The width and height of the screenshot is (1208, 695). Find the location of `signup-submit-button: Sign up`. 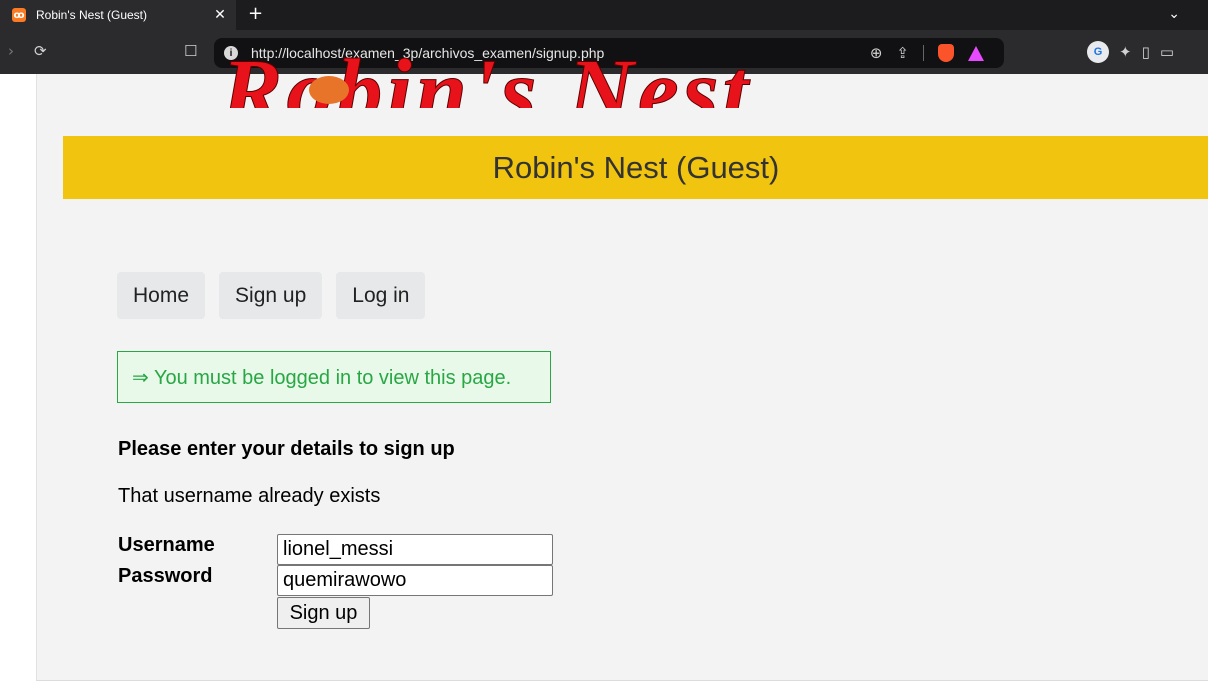

signup-submit-button: Sign up is located at coordinates (323, 613).